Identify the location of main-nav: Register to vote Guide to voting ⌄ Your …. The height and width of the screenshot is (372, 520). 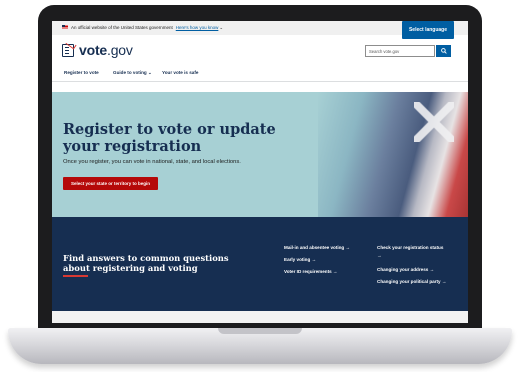
(260, 73).